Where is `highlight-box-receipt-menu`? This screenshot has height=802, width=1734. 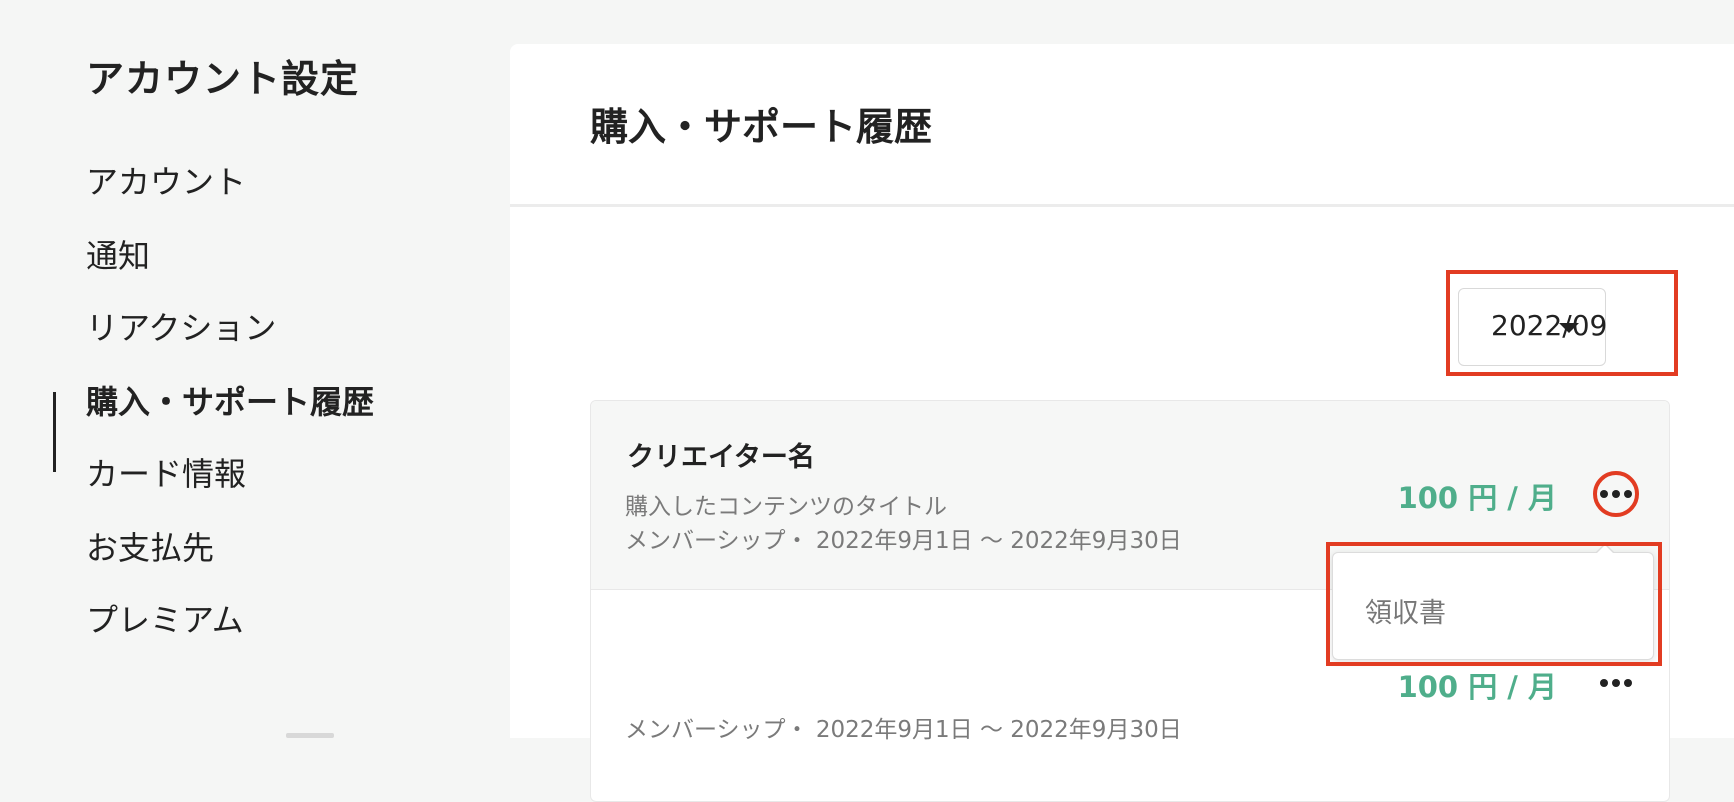
highlight-box-receipt-menu is located at coordinates (1494, 604).